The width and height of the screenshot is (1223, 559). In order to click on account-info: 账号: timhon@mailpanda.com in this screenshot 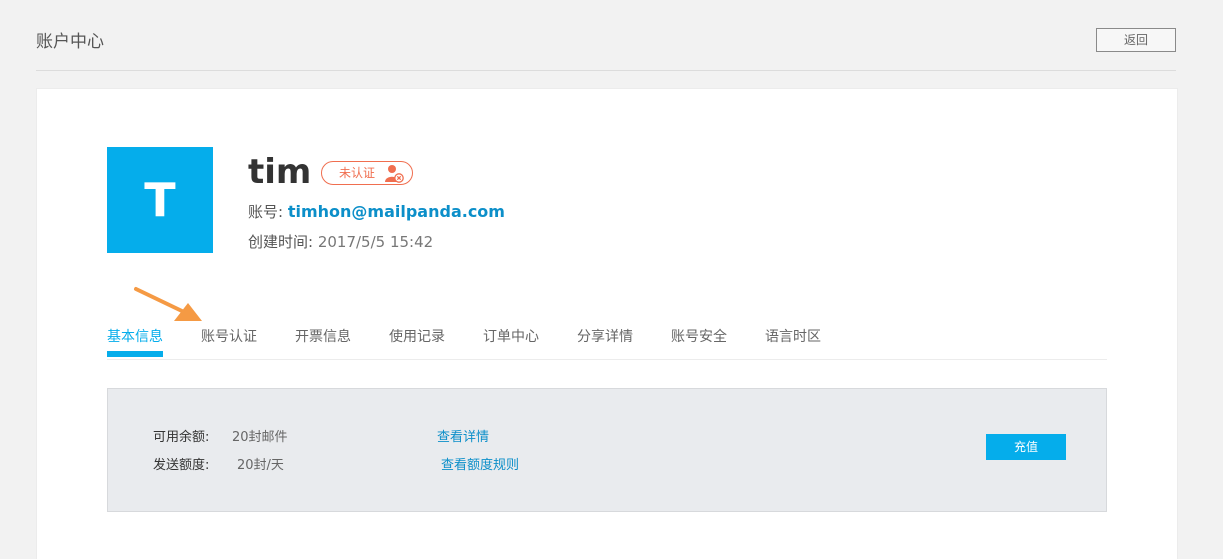, I will do `click(376, 211)`.